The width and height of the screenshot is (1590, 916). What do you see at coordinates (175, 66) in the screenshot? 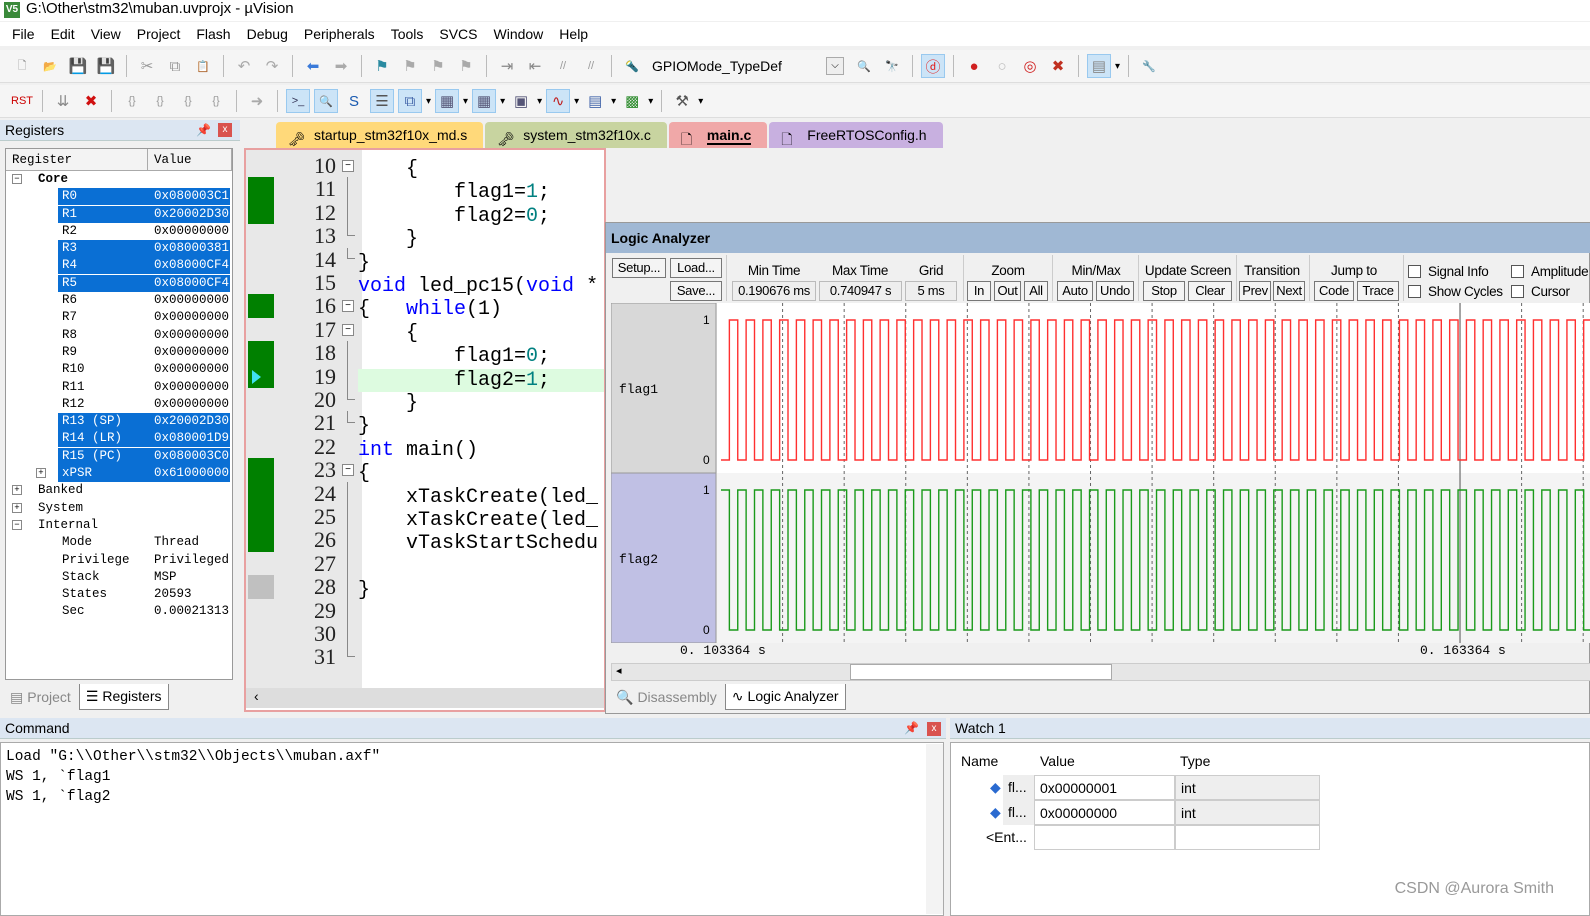
I see `copy-icon: ⧉` at bounding box center [175, 66].